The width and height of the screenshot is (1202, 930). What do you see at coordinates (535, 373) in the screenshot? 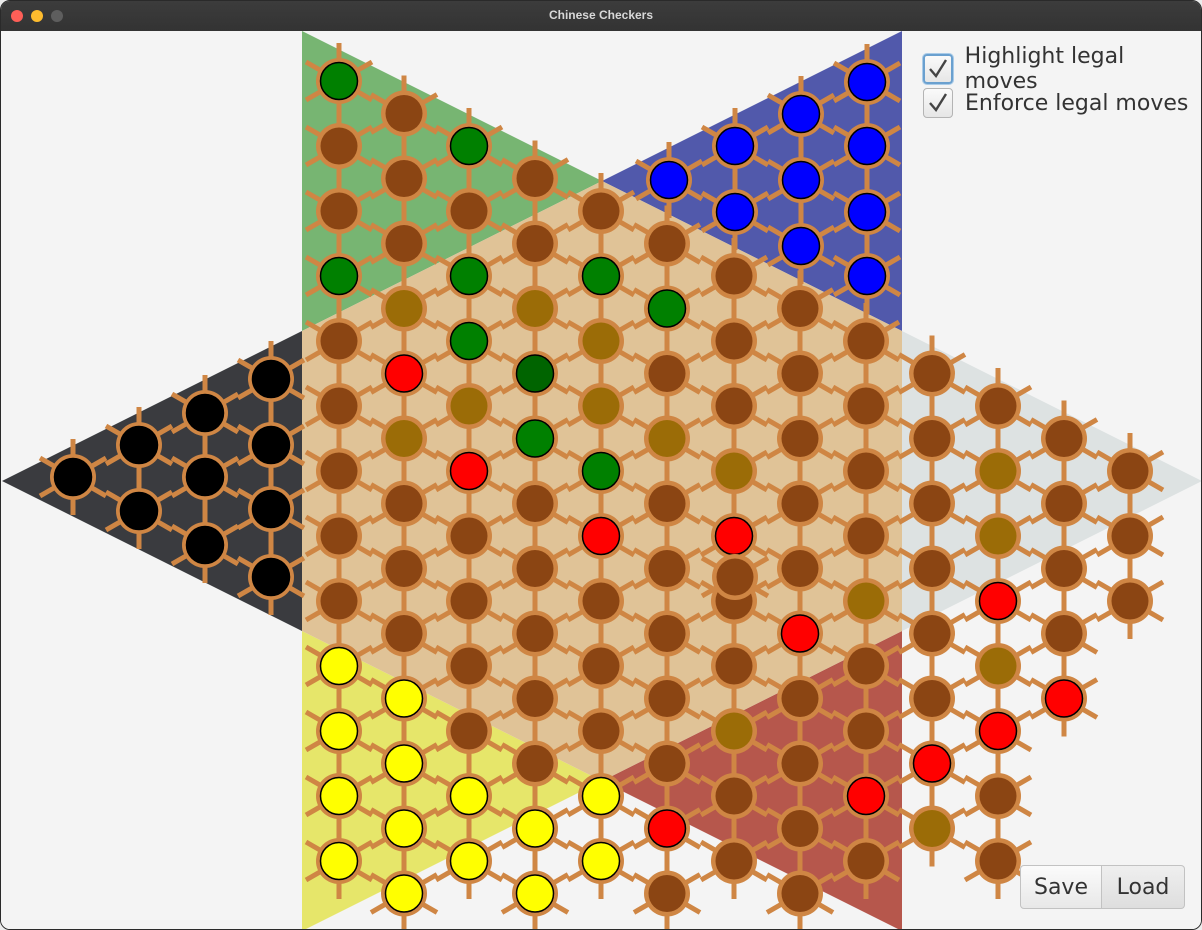
I see `selected-piece` at bounding box center [535, 373].